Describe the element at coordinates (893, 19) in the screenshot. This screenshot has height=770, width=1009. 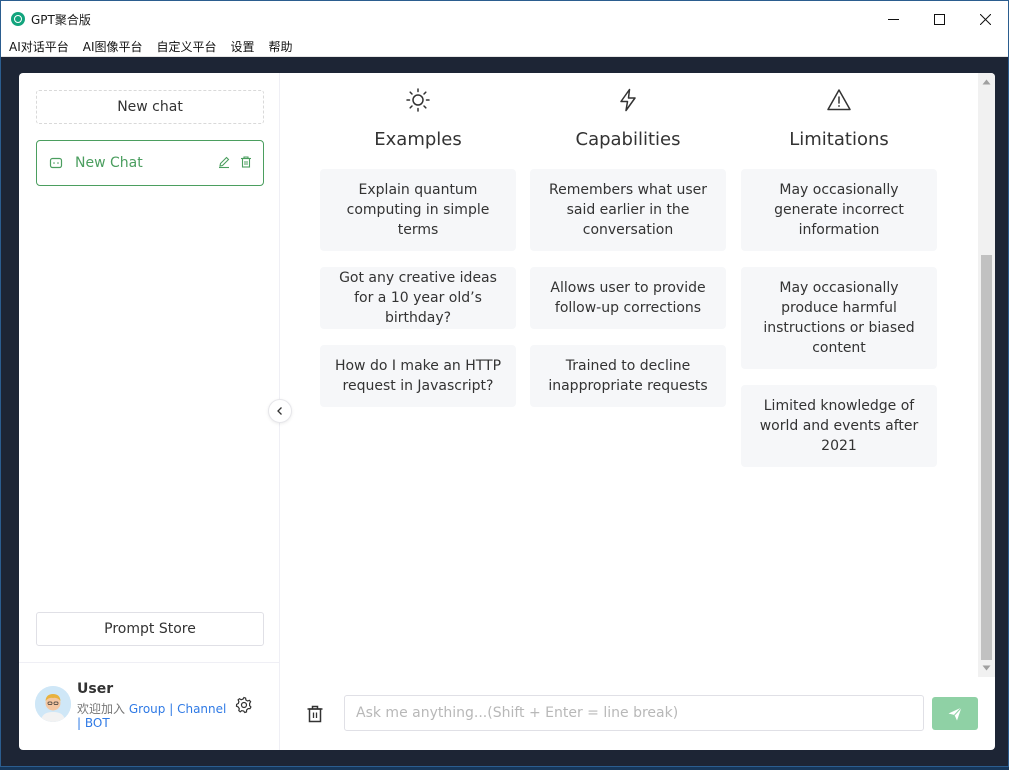
I see `minimize-button` at that location.